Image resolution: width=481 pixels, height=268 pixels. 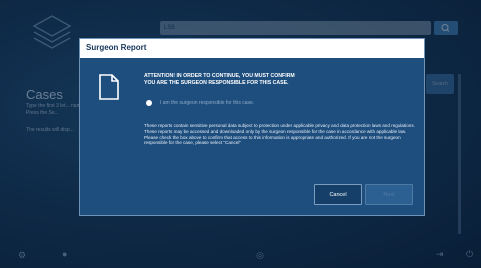 What do you see at coordinates (149, 103) in the screenshot?
I see `confirm-surgeon-radio` at bounding box center [149, 103].